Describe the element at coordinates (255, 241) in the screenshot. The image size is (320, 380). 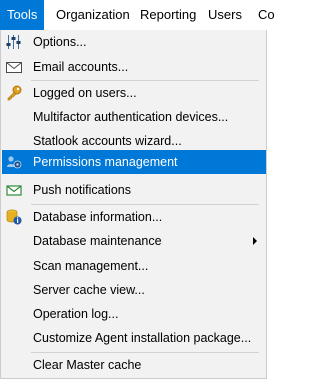
I see `submenu-arrow-icon` at that location.